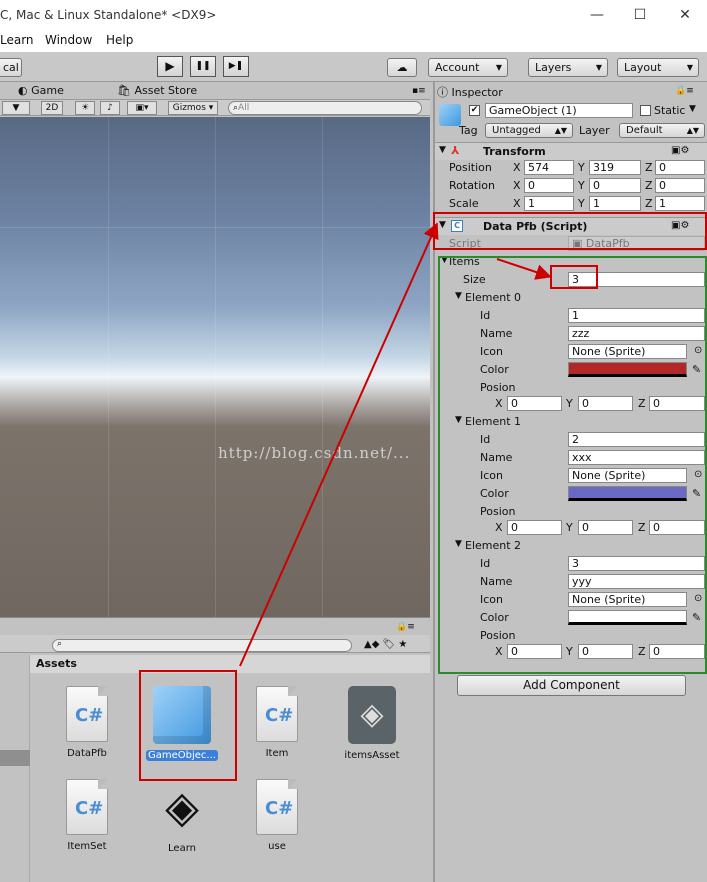  What do you see at coordinates (339, 444) in the screenshot?
I see `arrow-to-script` at bounding box center [339, 444].